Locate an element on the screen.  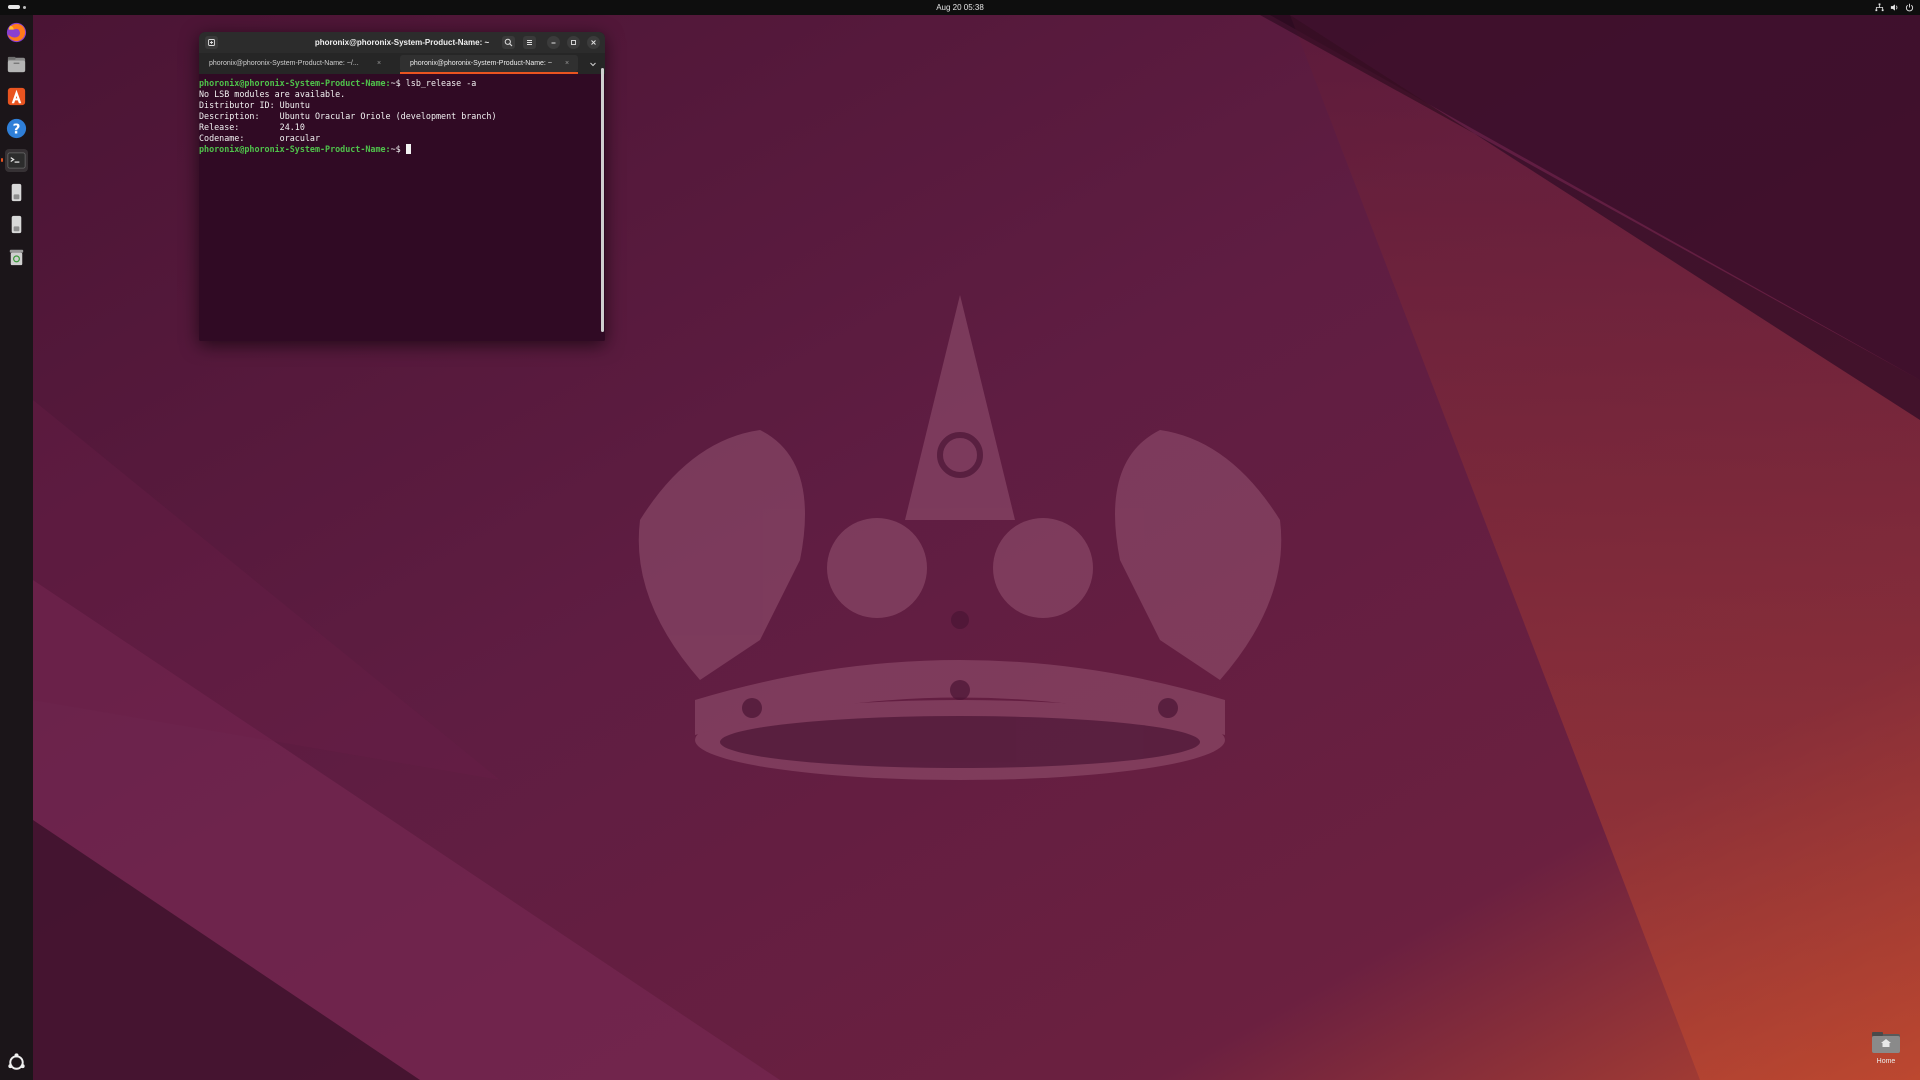
terminal-icon is located at coordinates (16, 160).